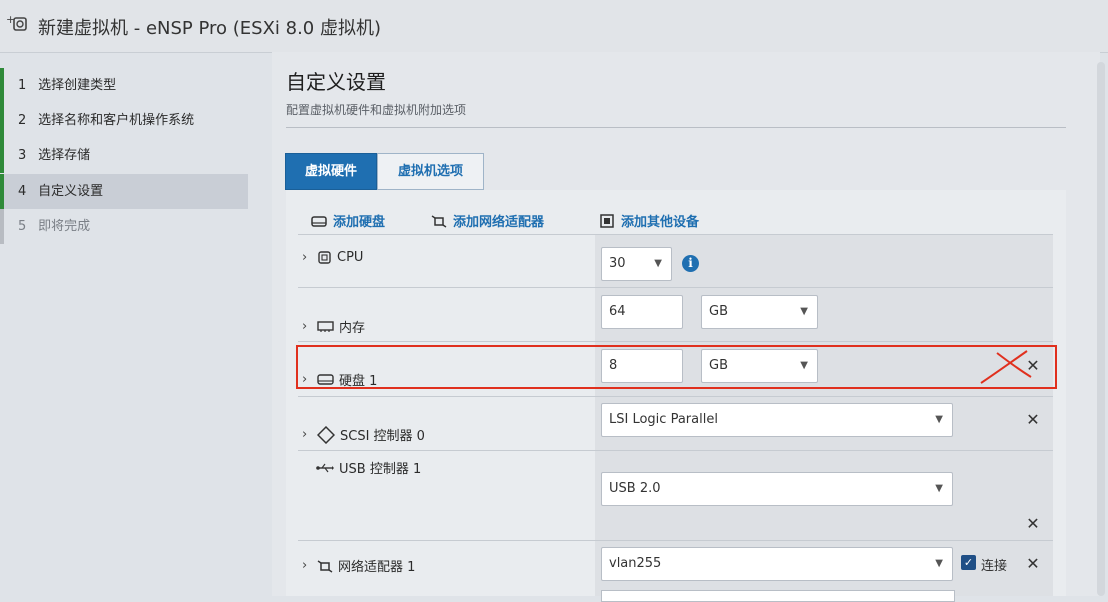  I want to click on window-title: 新建虚拟机 - eNSP Pro (ESXi 8.0 虚拟机), so click(210, 28).